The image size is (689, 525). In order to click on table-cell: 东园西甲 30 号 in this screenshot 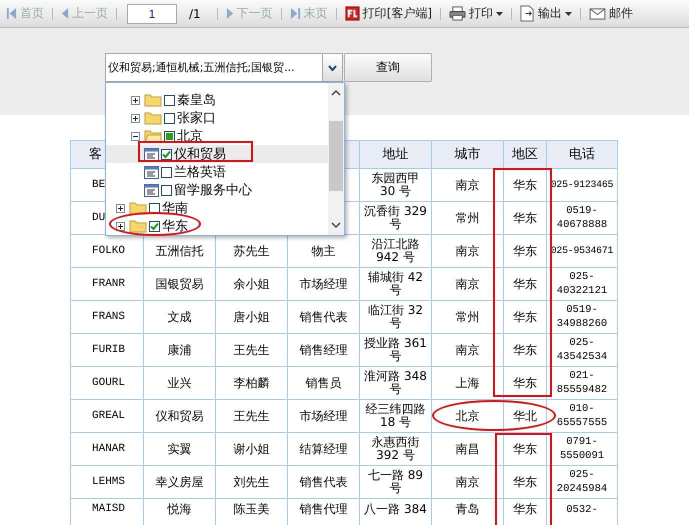, I will do `click(396, 185)`.